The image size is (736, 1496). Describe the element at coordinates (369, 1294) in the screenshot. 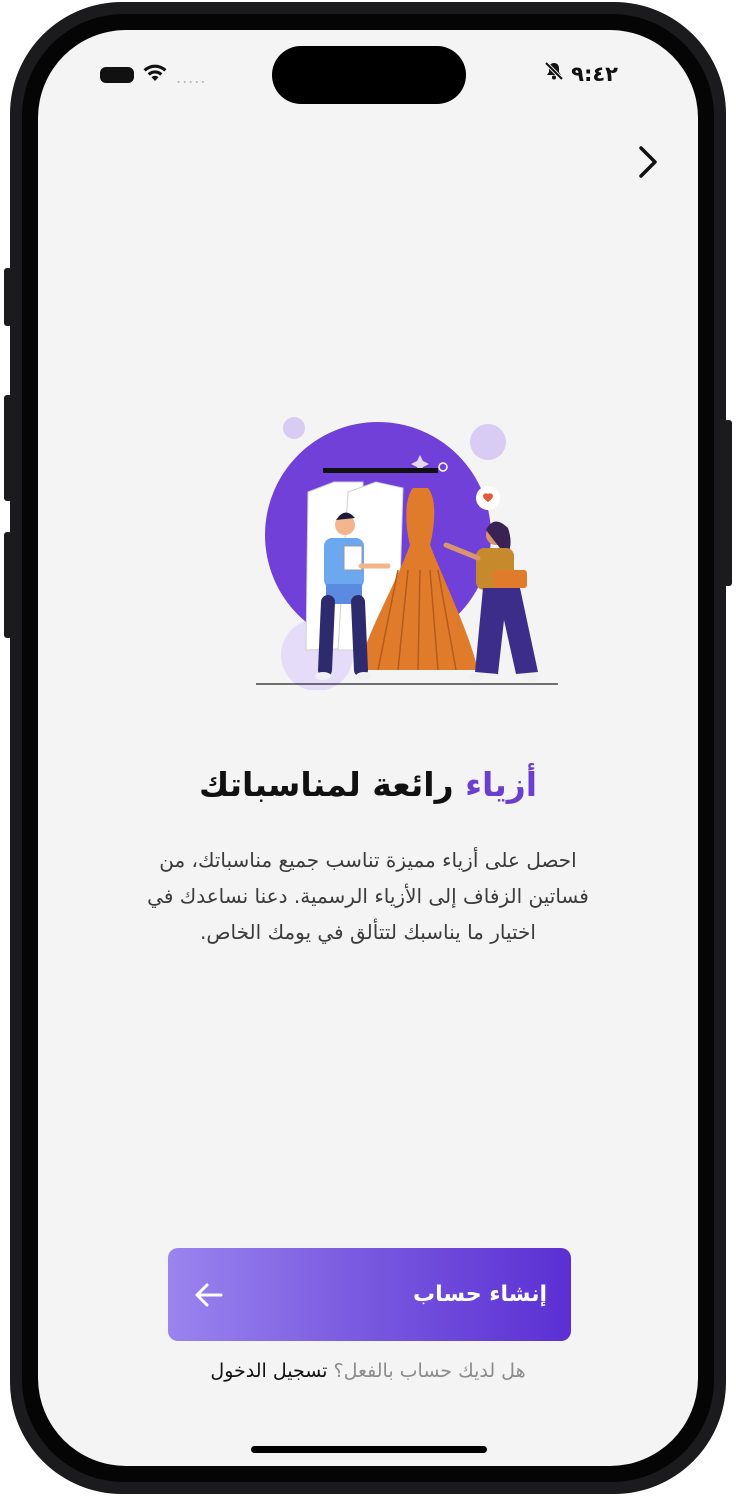

I see `create-account-button: إنشاء حساب` at that location.